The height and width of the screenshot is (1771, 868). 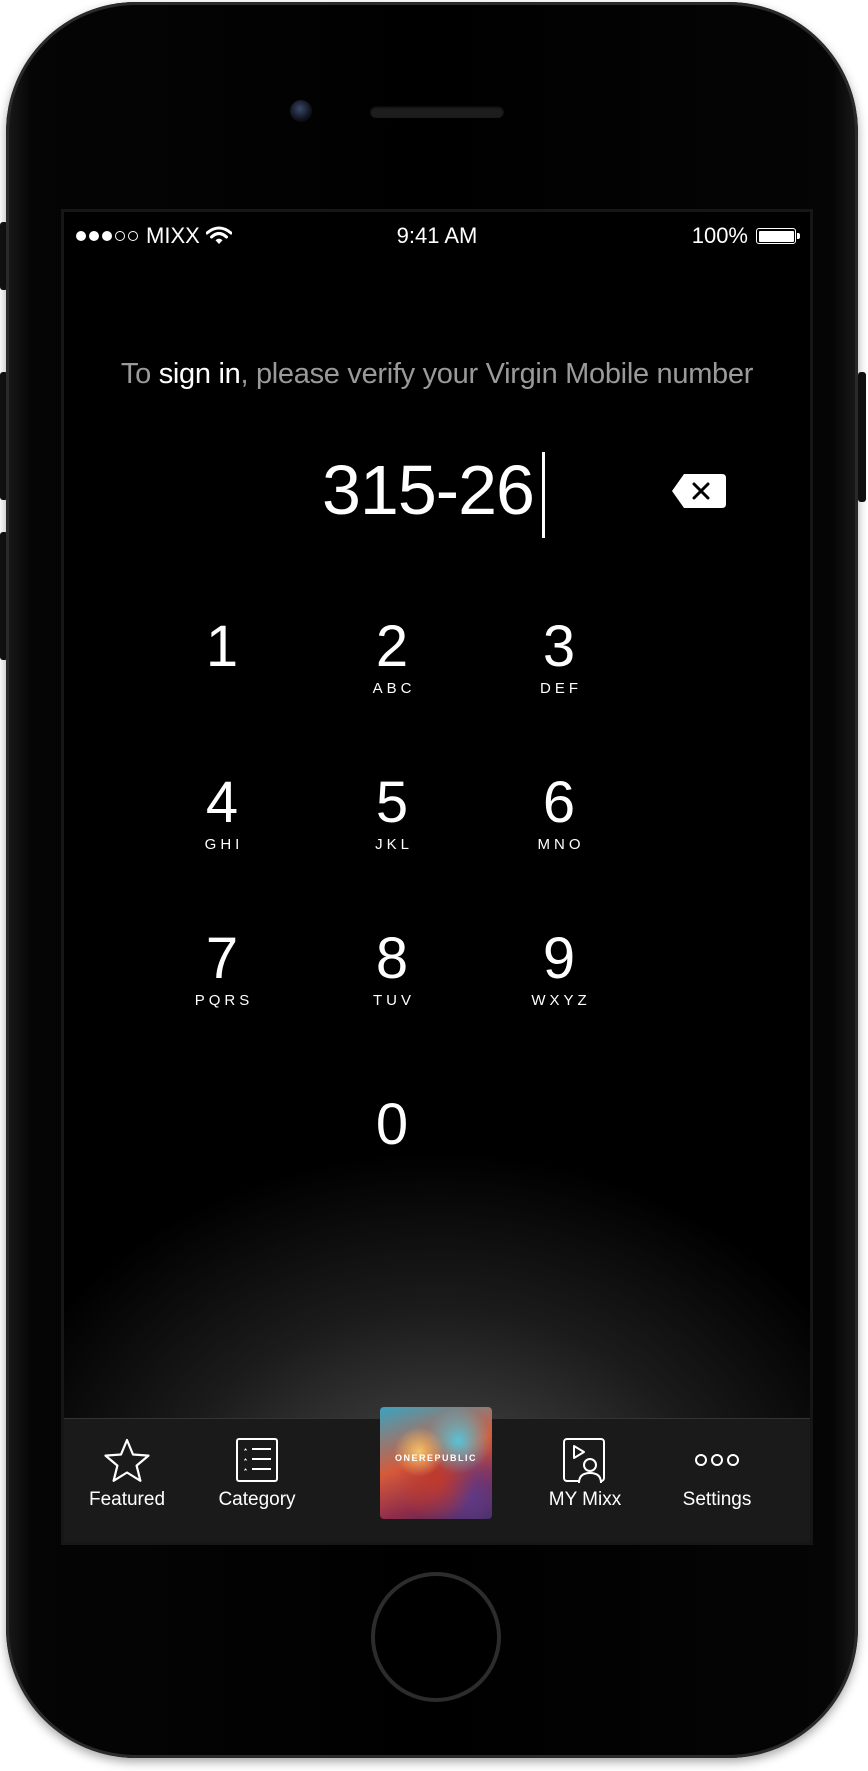 I want to click on key-digit: 8, so click(x=392, y=958).